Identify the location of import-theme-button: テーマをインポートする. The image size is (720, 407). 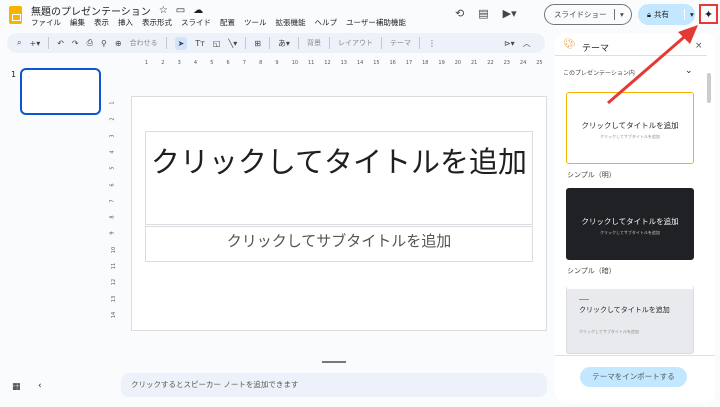
(633, 377).